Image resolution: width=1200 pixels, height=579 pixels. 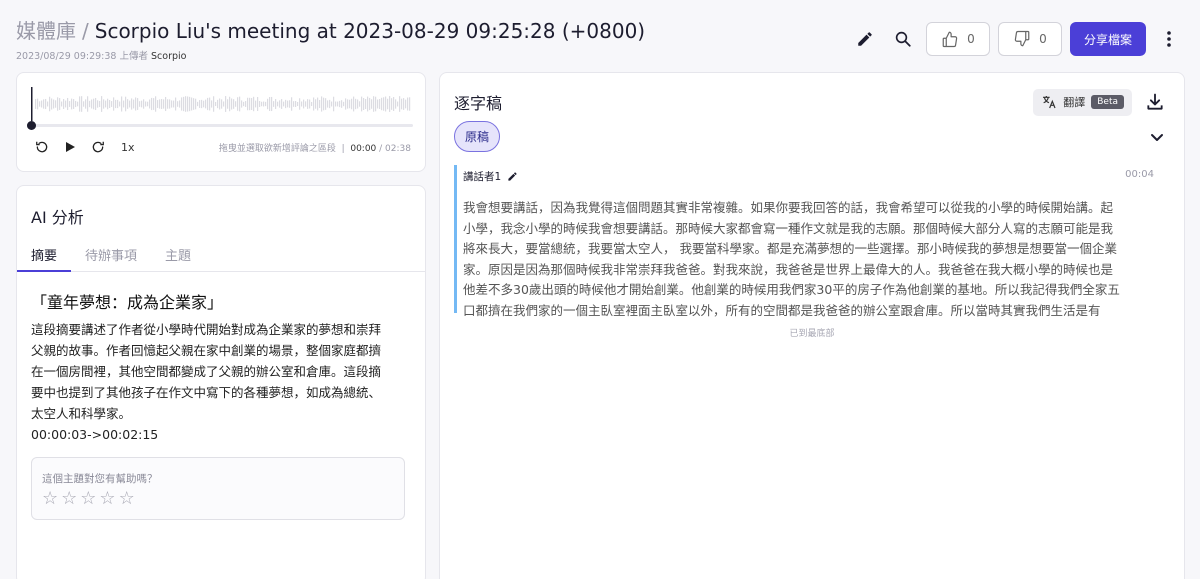 What do you see at coordinates (98, 147) in the screenshot?
I see `forward-button` at bounding box center [98, 147].